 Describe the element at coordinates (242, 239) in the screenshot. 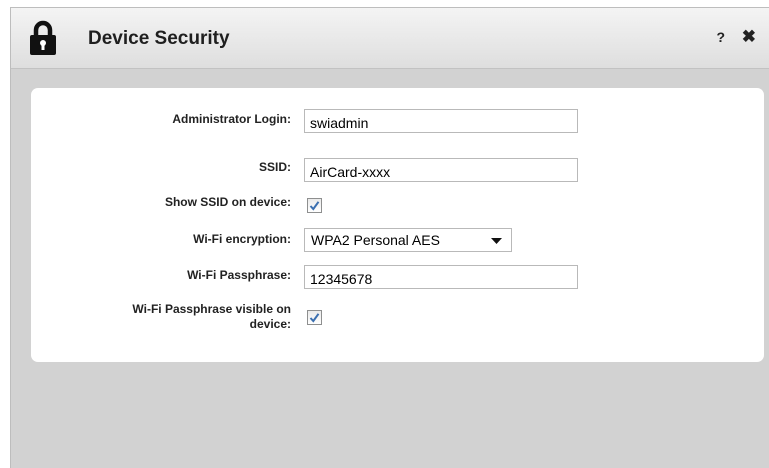

I see `wifi-encryption-label: Wi-Fi encryption:` at that location.